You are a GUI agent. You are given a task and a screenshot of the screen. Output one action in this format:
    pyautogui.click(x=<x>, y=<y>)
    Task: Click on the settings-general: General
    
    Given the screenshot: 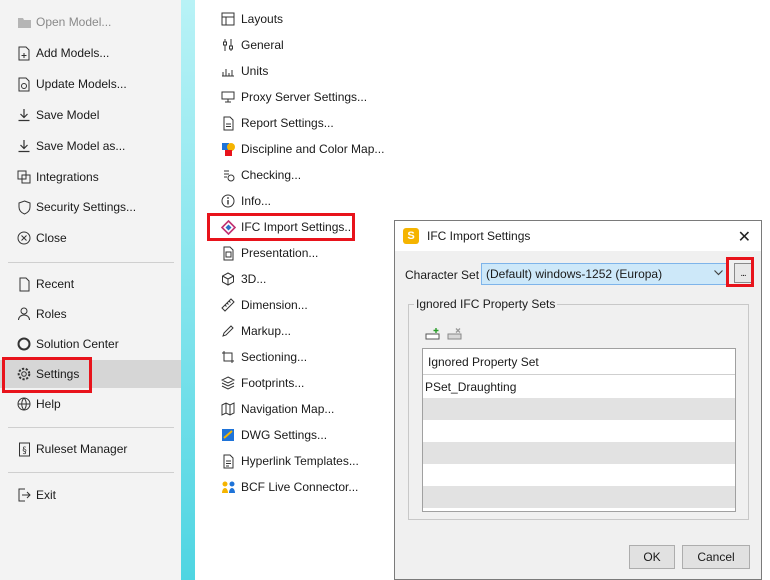 What is the action you would take?
    pyautogui.click(x=252, y=45)
    